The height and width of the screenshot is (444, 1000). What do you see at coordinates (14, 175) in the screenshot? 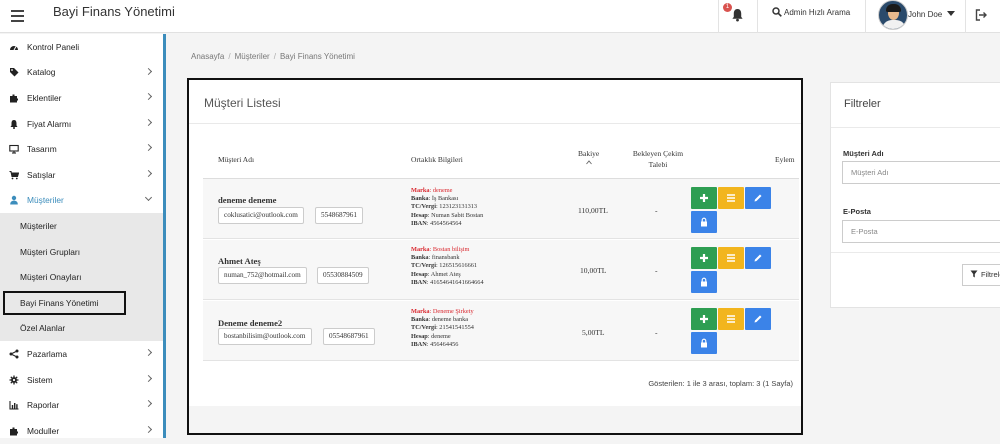
I see `cart-icon` at bounding box center [14, 175].